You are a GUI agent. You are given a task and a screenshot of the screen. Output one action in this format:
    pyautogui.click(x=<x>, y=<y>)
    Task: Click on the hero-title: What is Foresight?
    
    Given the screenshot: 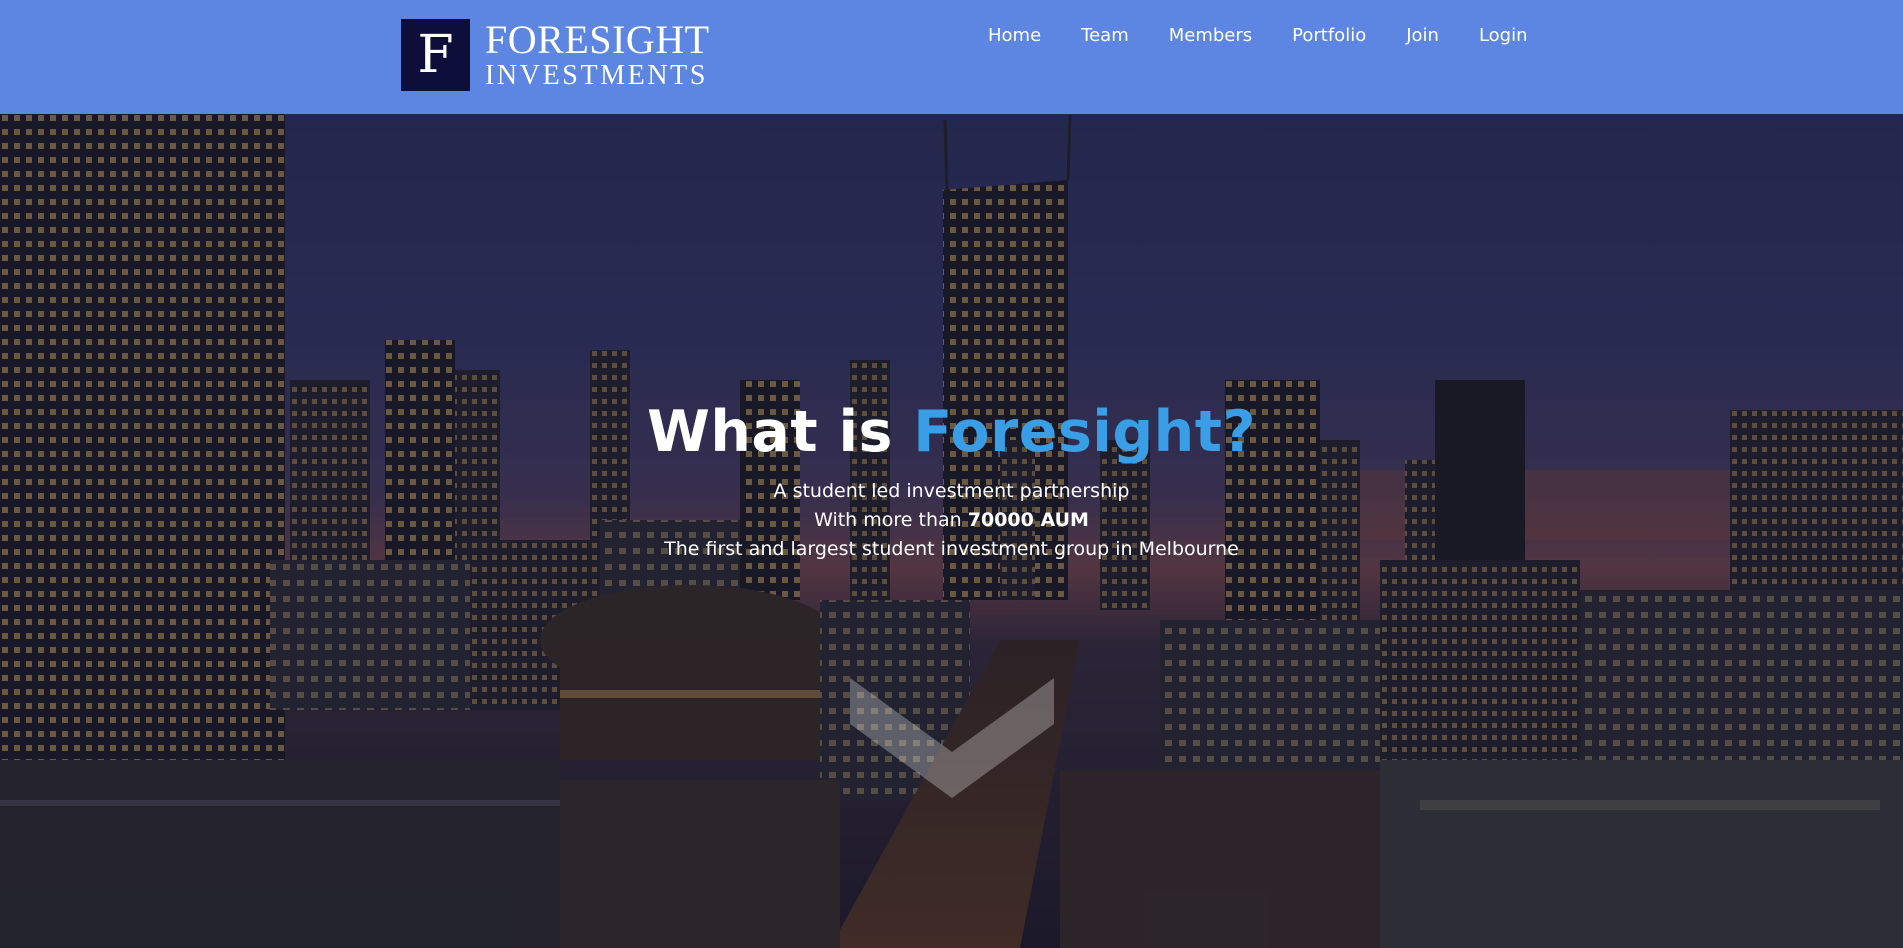 What is the action you would take?
    pyautogui.click(x=951, y=432)
    